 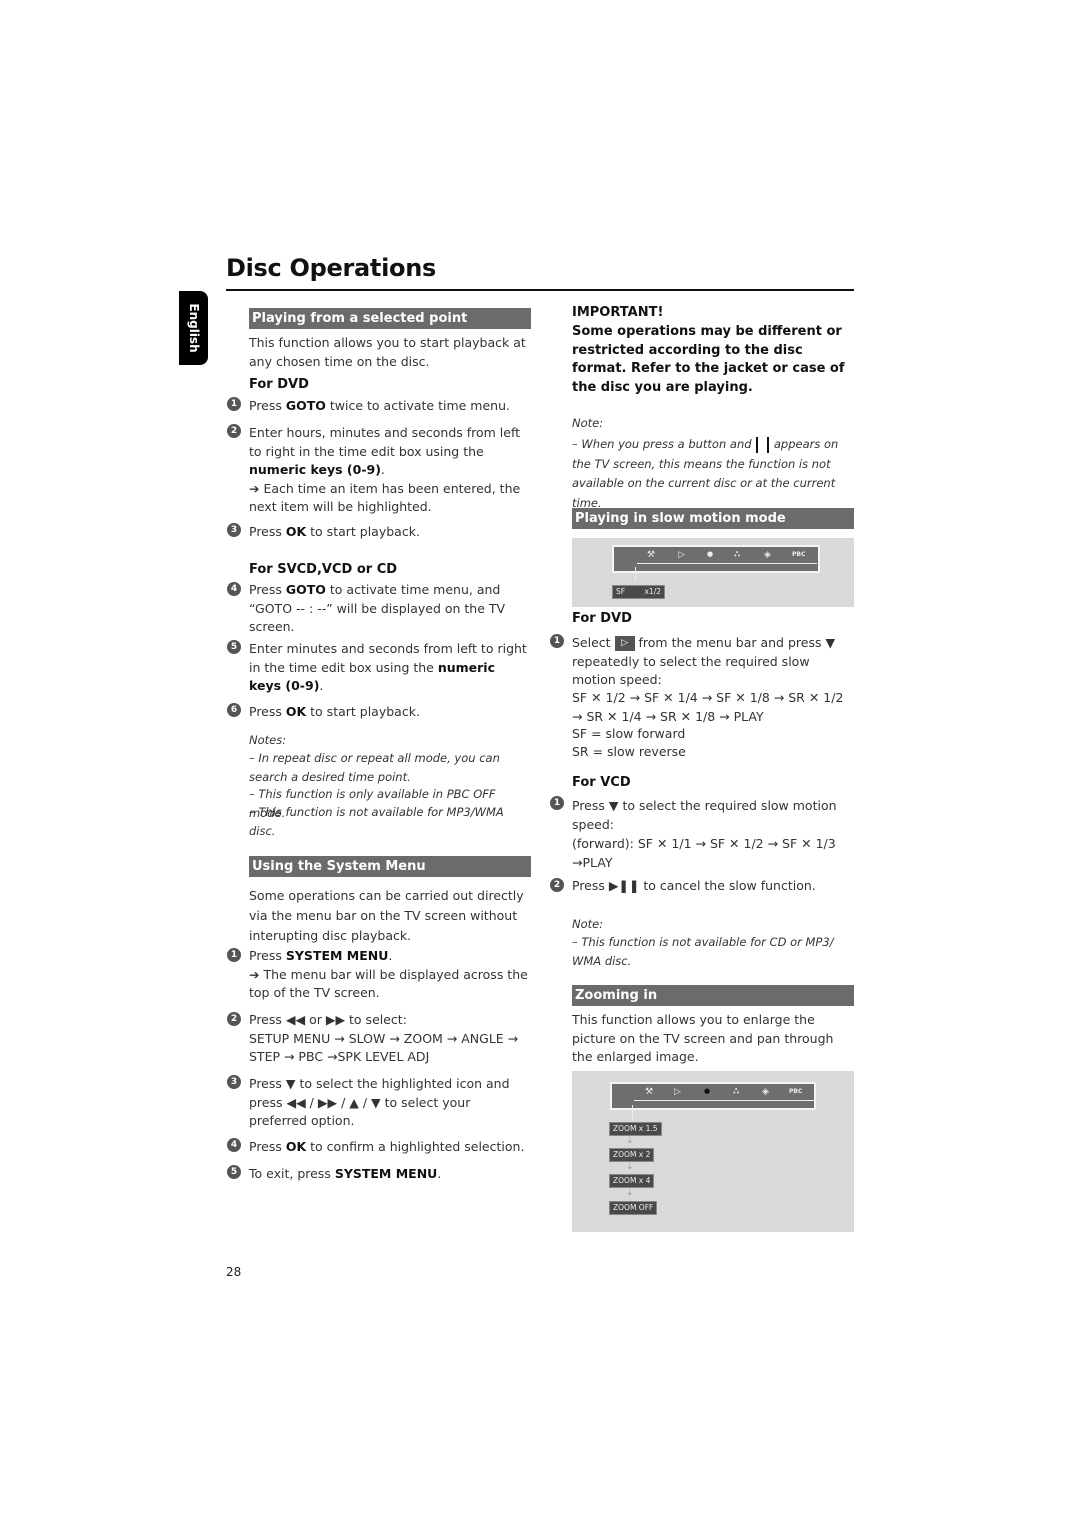 What do you see at coordinates (633, 1208) in the screenshot?
I see `zoom-level-tag: ZOOM OFF` at bounding box center [633, 1208].